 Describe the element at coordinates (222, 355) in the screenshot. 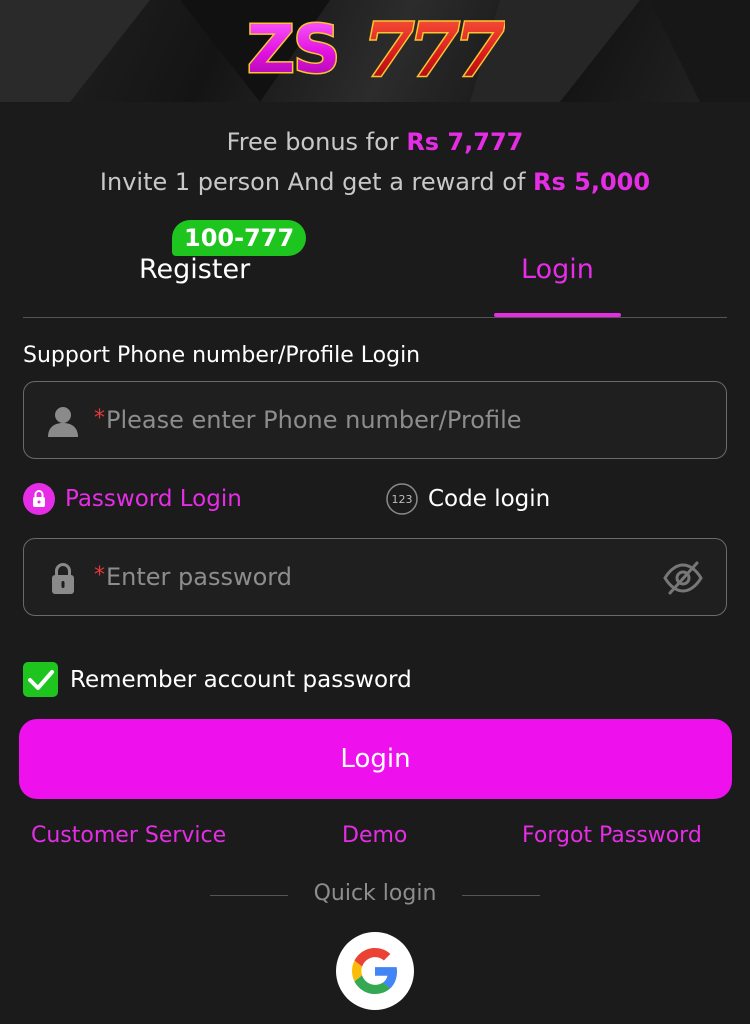

I see `support-login-label: Support Phone number/Profile Login` at that location.